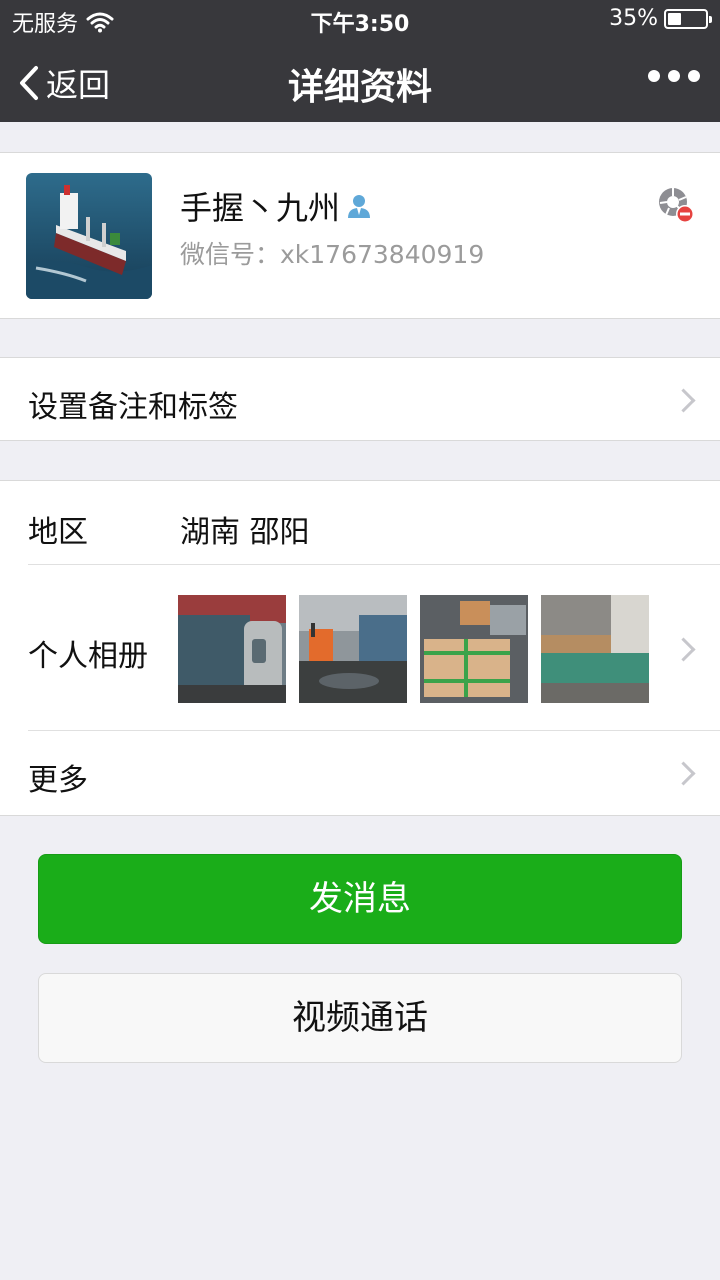 This screenshot has height=1280, width=720. What do you see at coordinates (360, 20) in the screenshot?
I see `status-bar: 无服务 下午3:50 35%` at bounding box center [360, 20].